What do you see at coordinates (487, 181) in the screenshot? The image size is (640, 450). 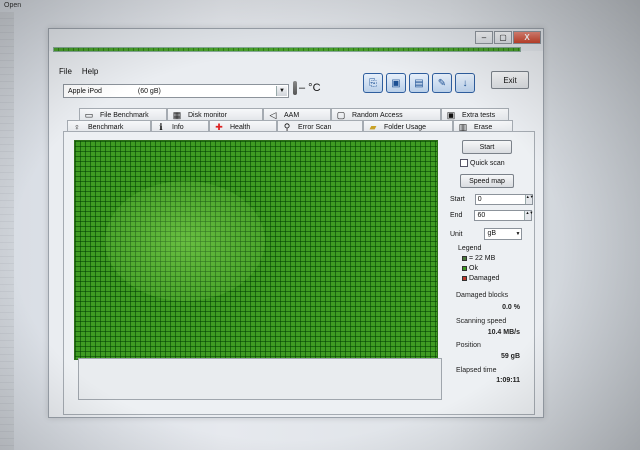 I see `speed-map-button: Speed map` at bounding box center [487, 181].